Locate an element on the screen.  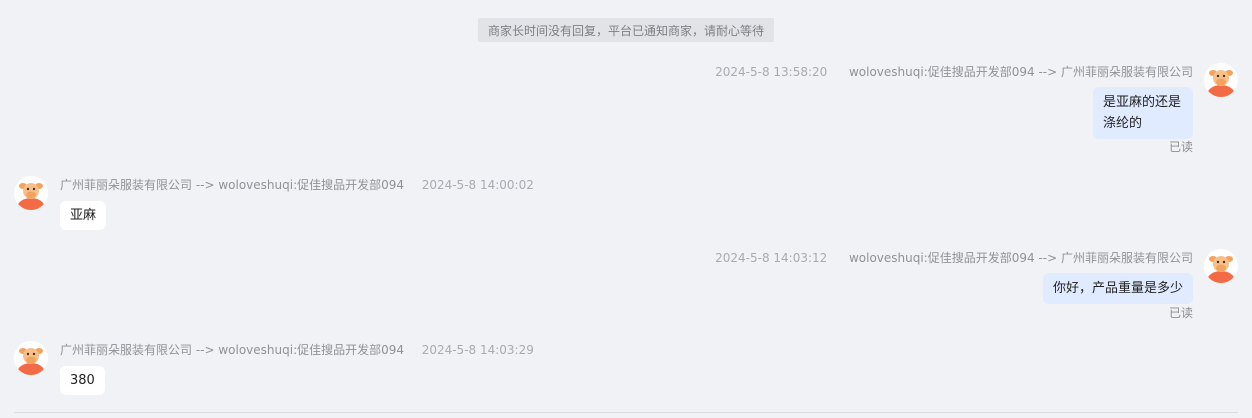
message-bubble: 亚麻 is located at coordinates (83, 215).